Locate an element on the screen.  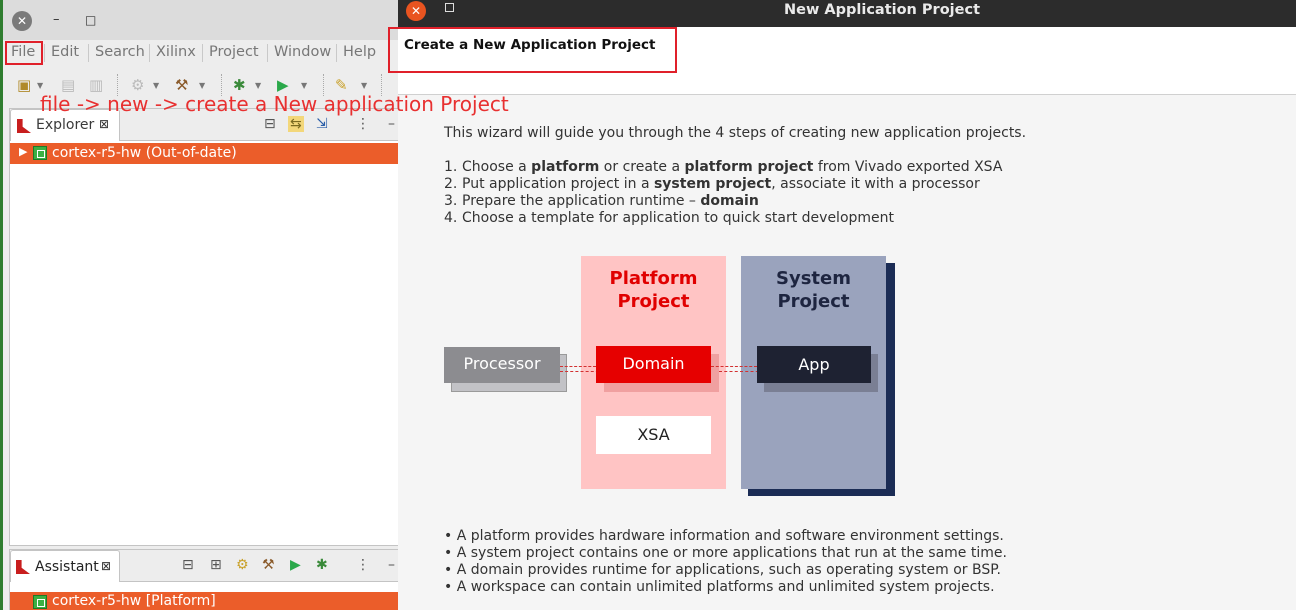
run-icon: ▶ is located at coordinates (295, 565).